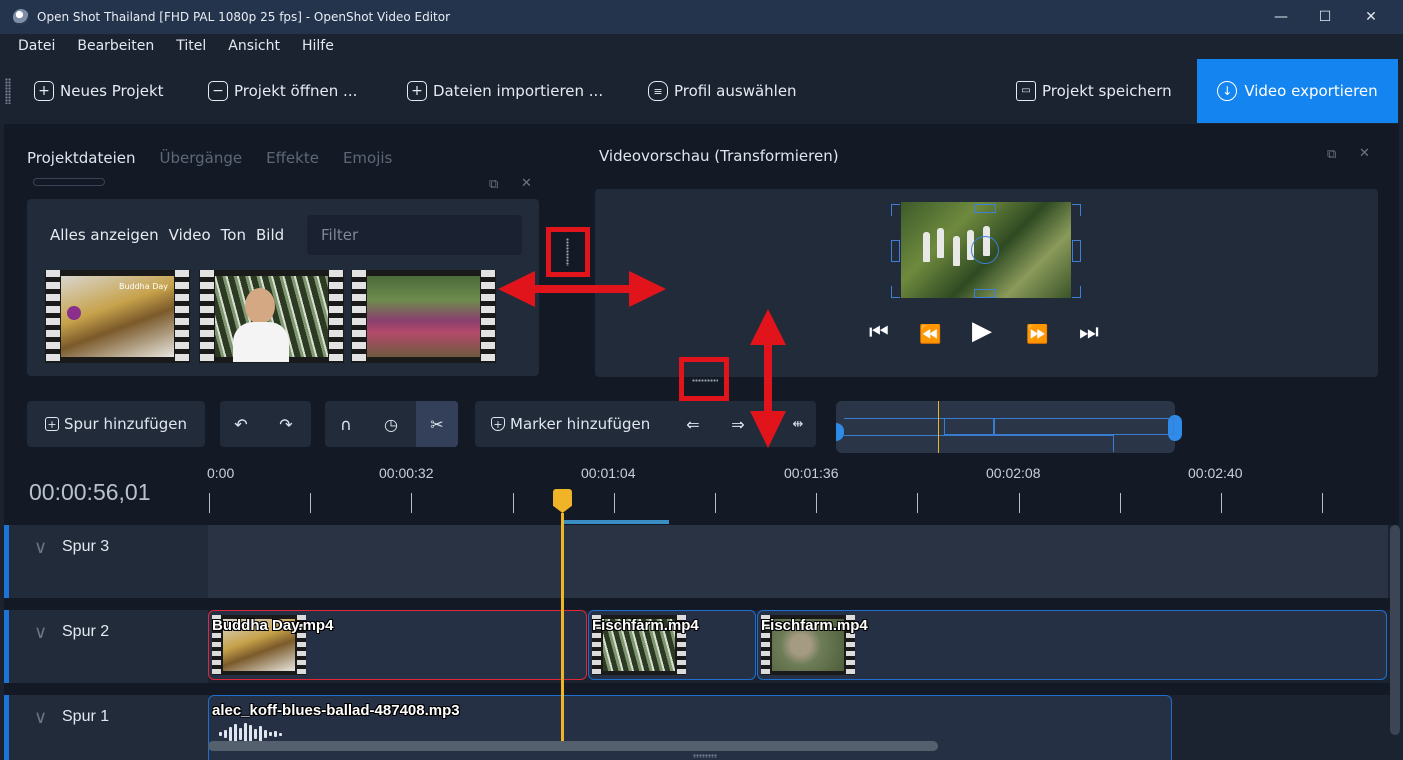 The height and width of the screenshot is (760, 1403). Describe the element at coordinates (516, 289) in the screenshot. I see `arrow-head-left` at that location.